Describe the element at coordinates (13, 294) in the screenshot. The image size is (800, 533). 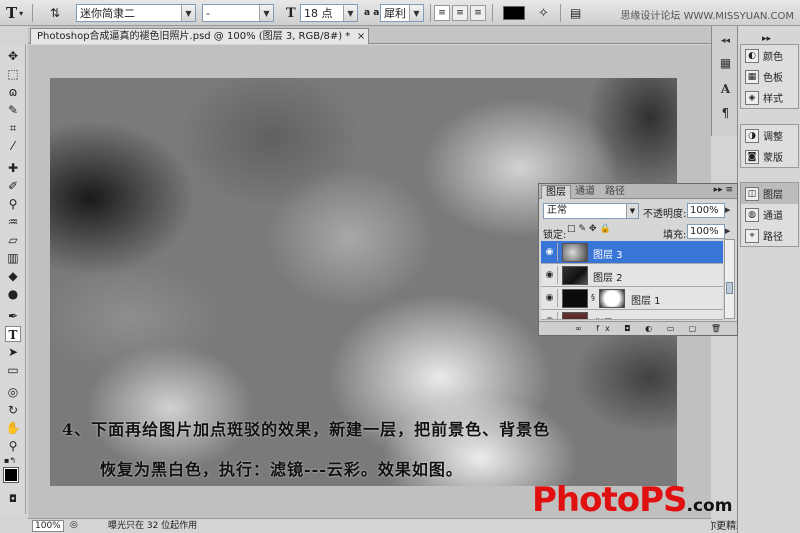
I see `dodge-tool-icon: ●` at that location.